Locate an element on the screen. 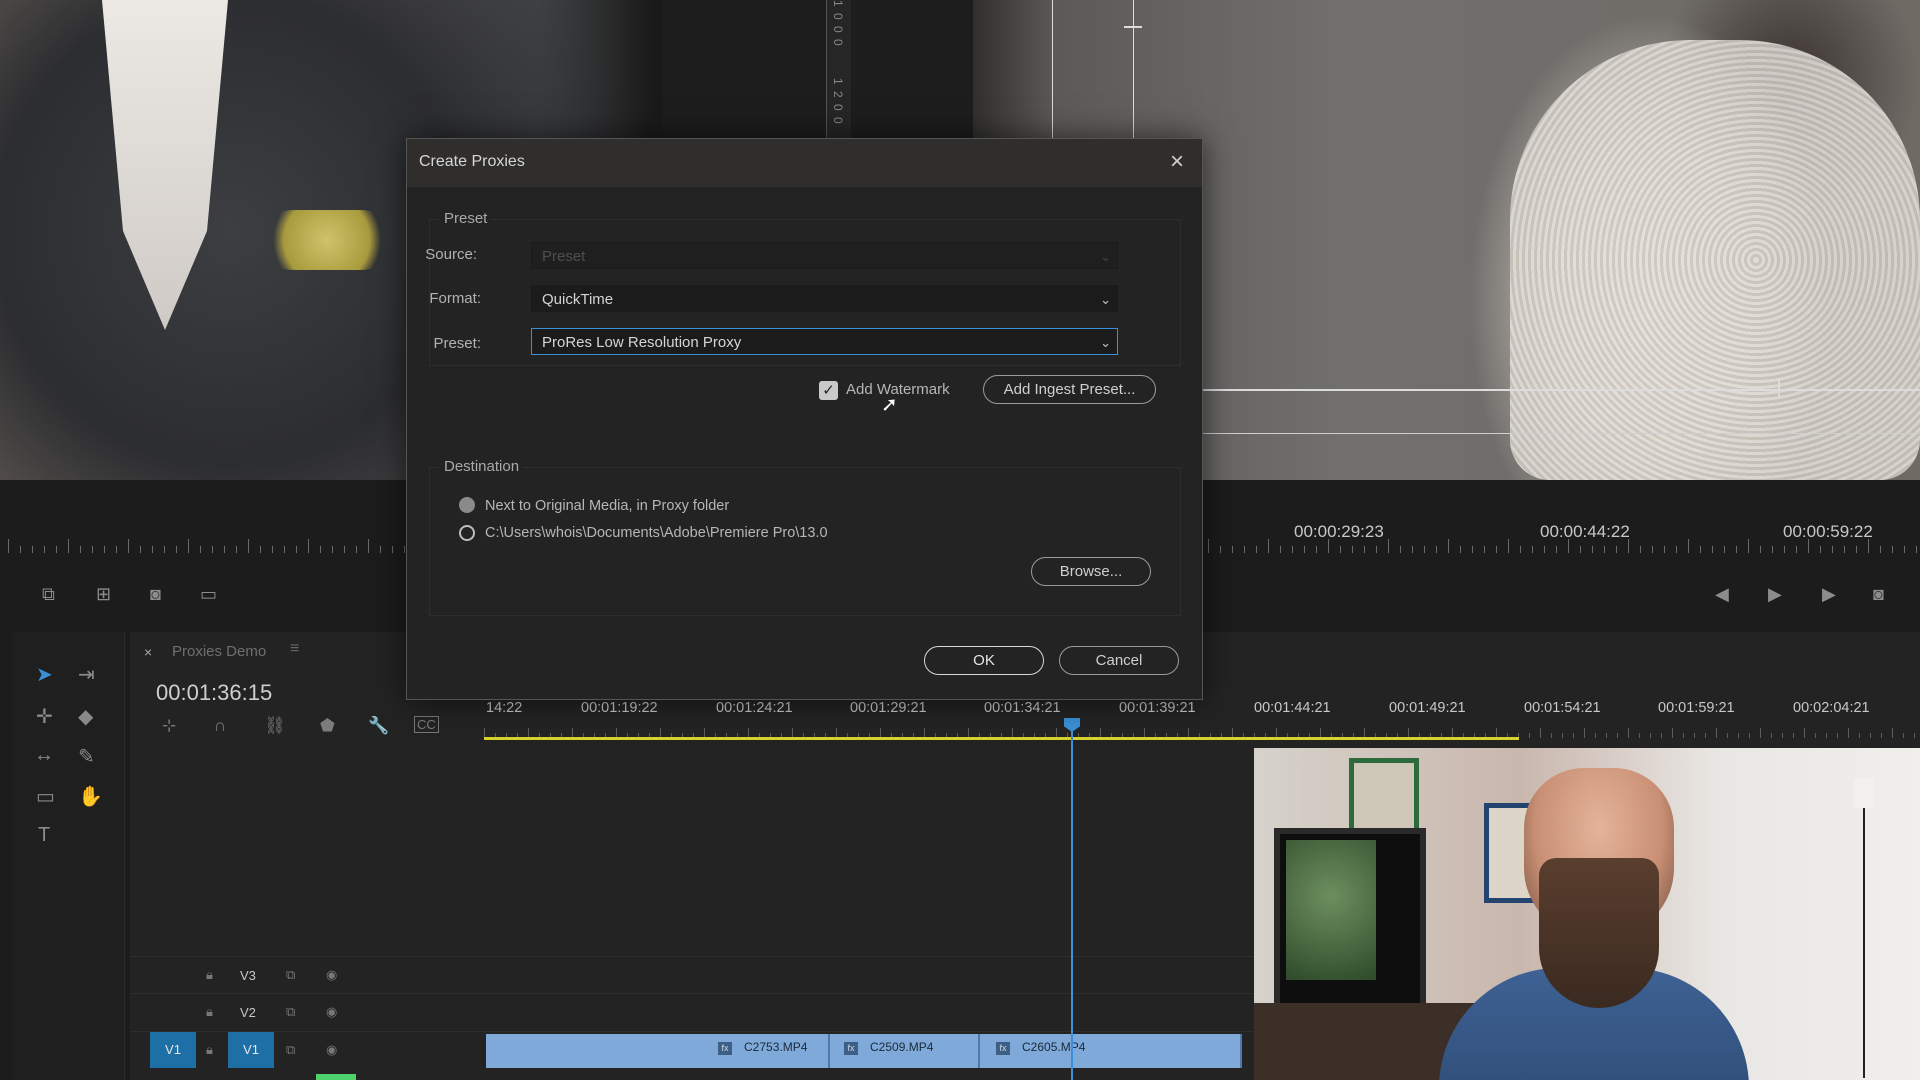 The image size is (1920, 1080). slip-icon: ↔ is located at coordinates (44, 755).